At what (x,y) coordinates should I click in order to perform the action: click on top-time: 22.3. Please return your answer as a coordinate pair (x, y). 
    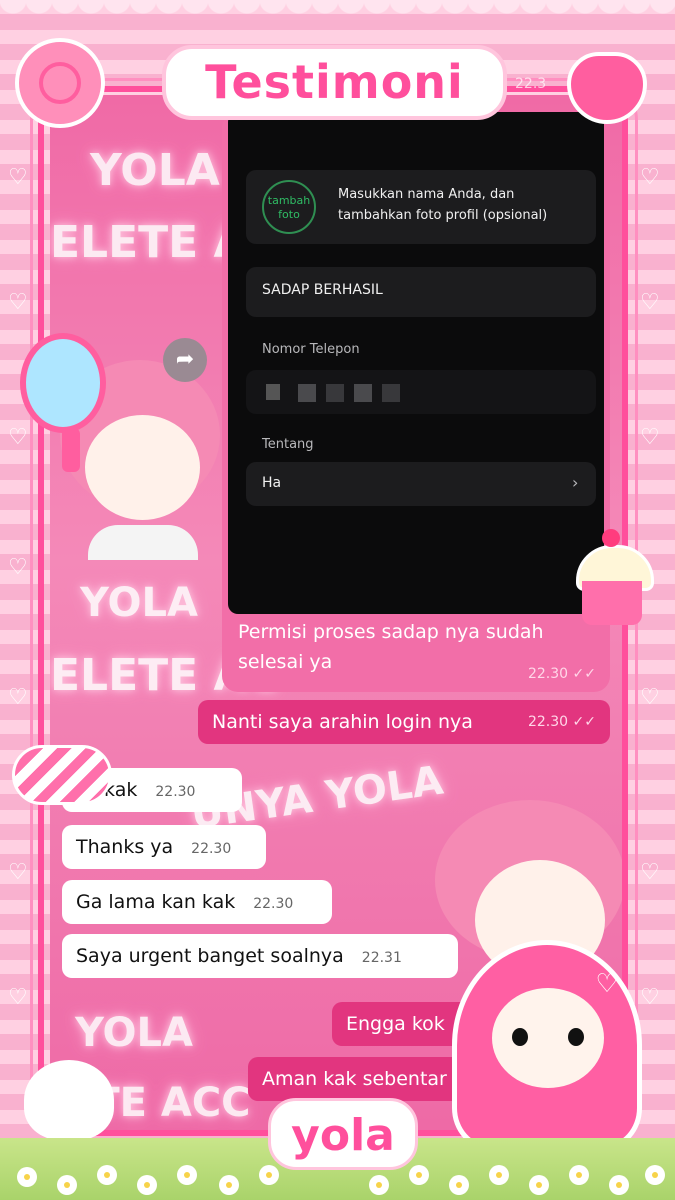
    Looking at the image, I should click on (531, 84).